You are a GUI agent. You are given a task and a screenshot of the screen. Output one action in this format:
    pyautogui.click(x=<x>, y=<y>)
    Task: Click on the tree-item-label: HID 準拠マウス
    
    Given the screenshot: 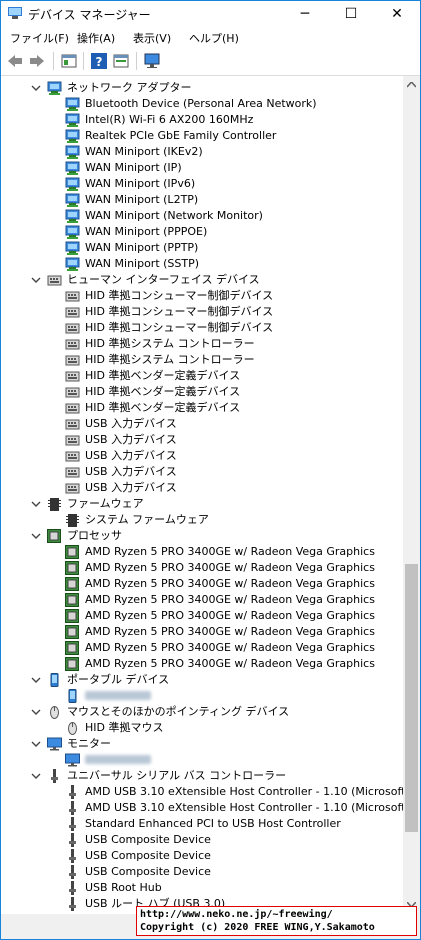 What is the action you would take?
    pyautogui.click(x=124, y=727)
    